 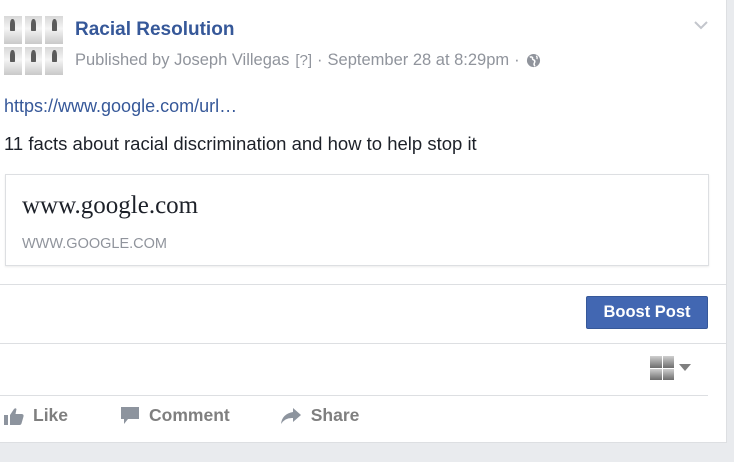 I want to click on comment-icon, so click(x=130, y=415).